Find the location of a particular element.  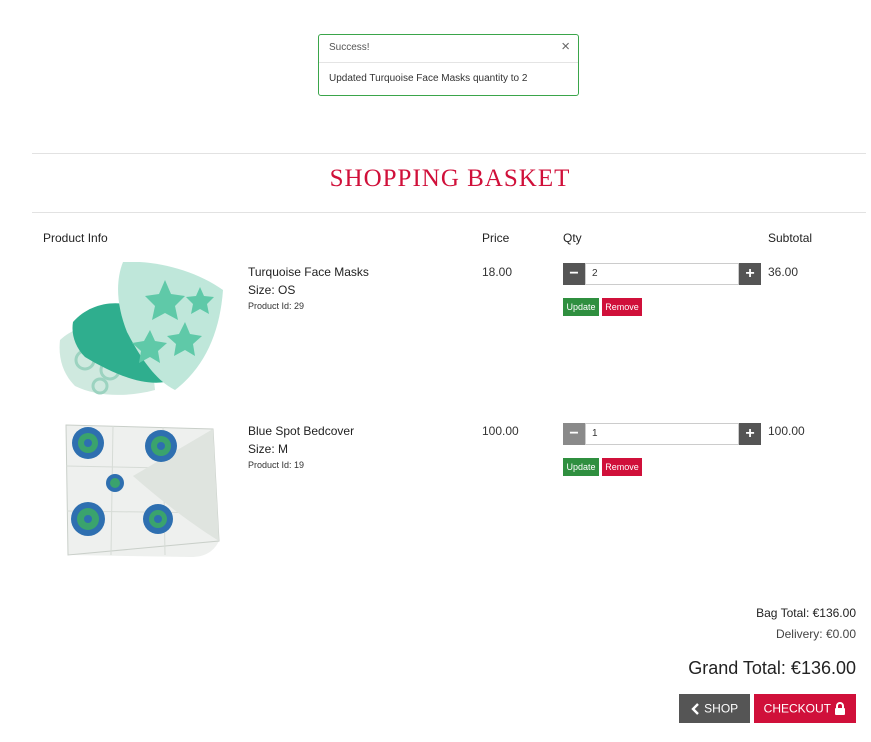

toast-header: Success! × is located at coordinates (448, 49).